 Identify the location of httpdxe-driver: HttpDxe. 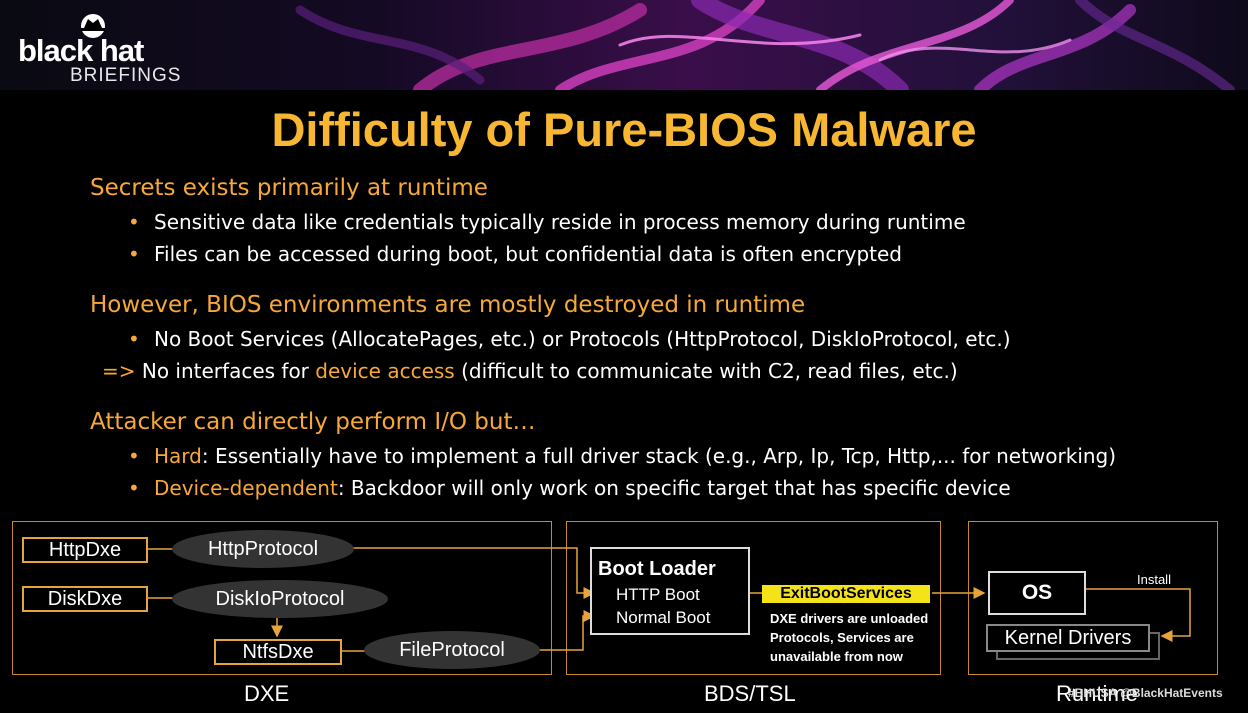
(85, 550).